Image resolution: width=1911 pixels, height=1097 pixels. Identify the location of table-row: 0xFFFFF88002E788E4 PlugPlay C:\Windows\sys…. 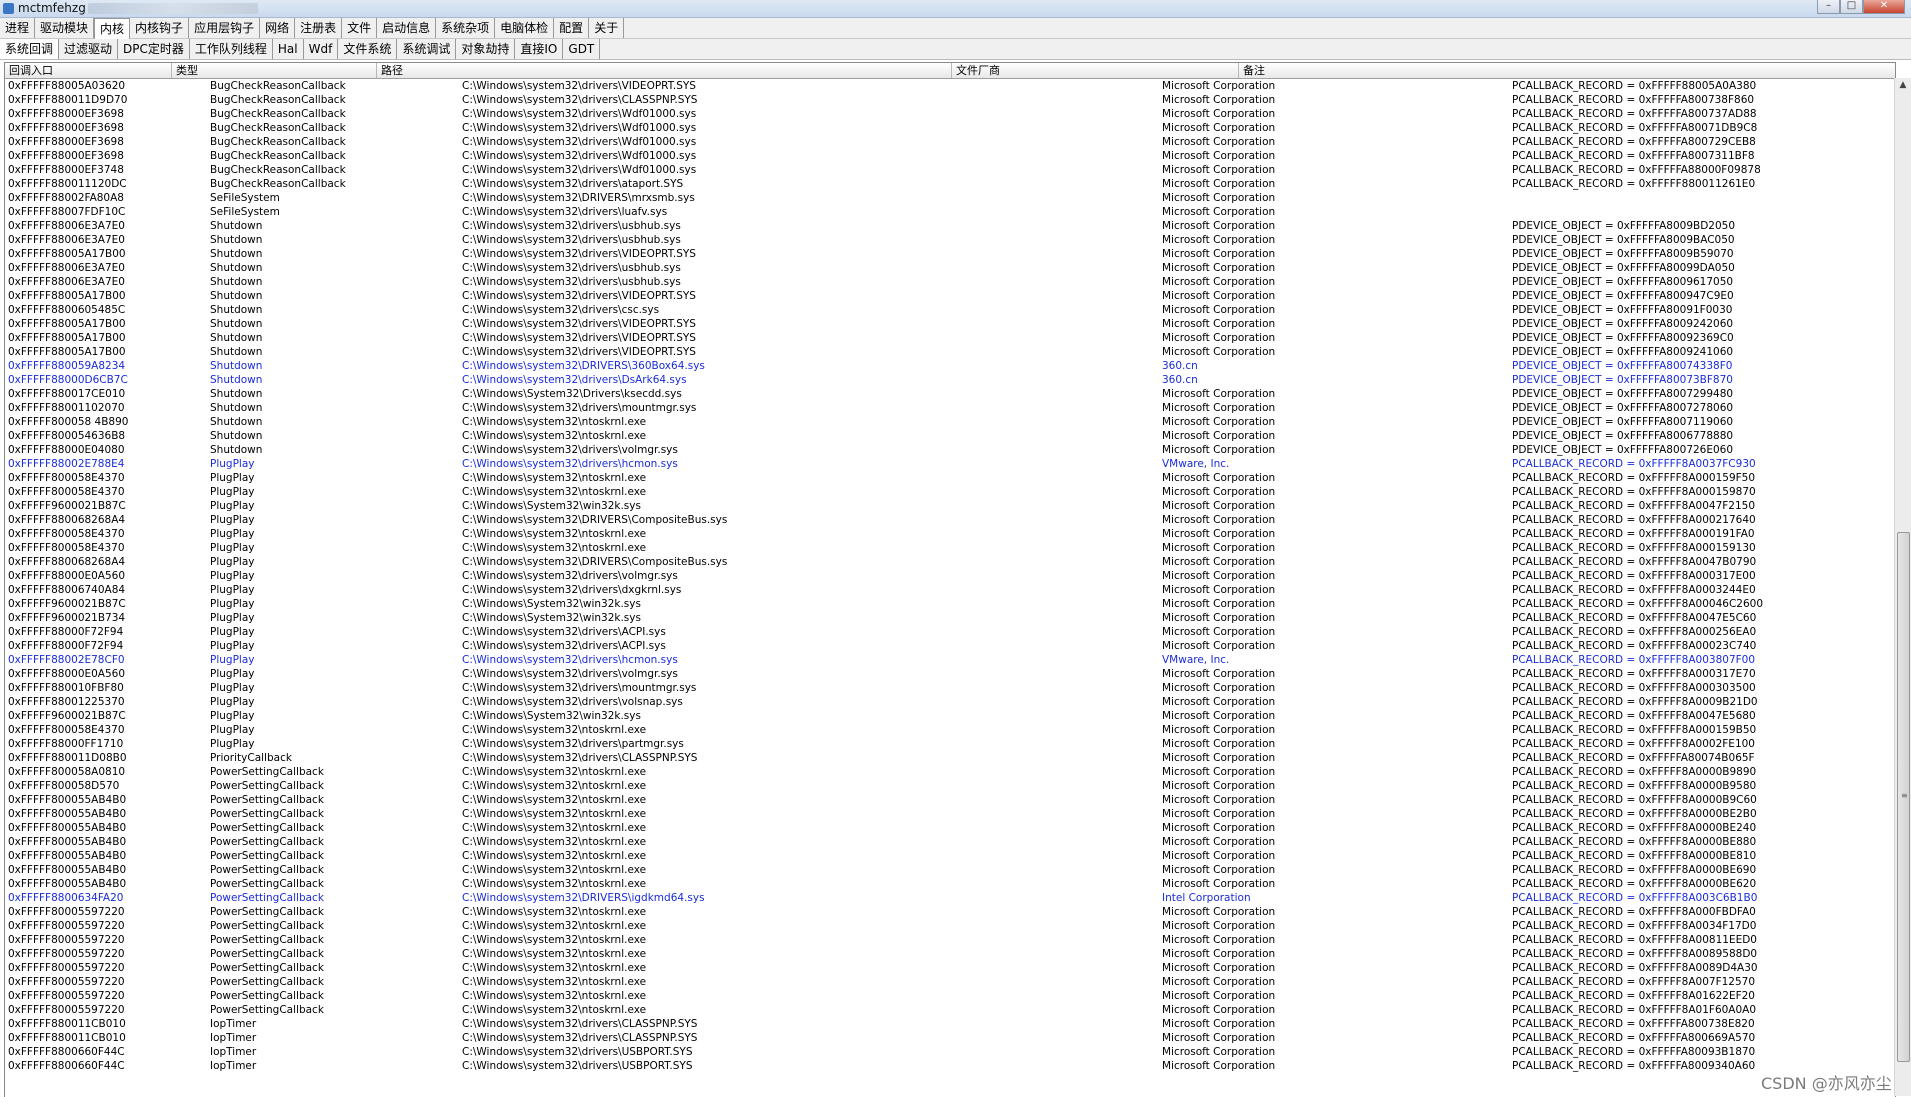
(950, 464).